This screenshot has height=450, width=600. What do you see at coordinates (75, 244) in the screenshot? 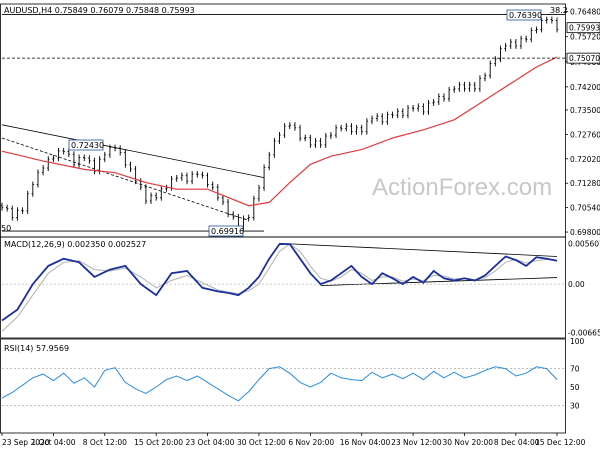
I see `macd-header: MACD(12,26,9) 0.002350 0.002527` at bounding box center [75, 244].